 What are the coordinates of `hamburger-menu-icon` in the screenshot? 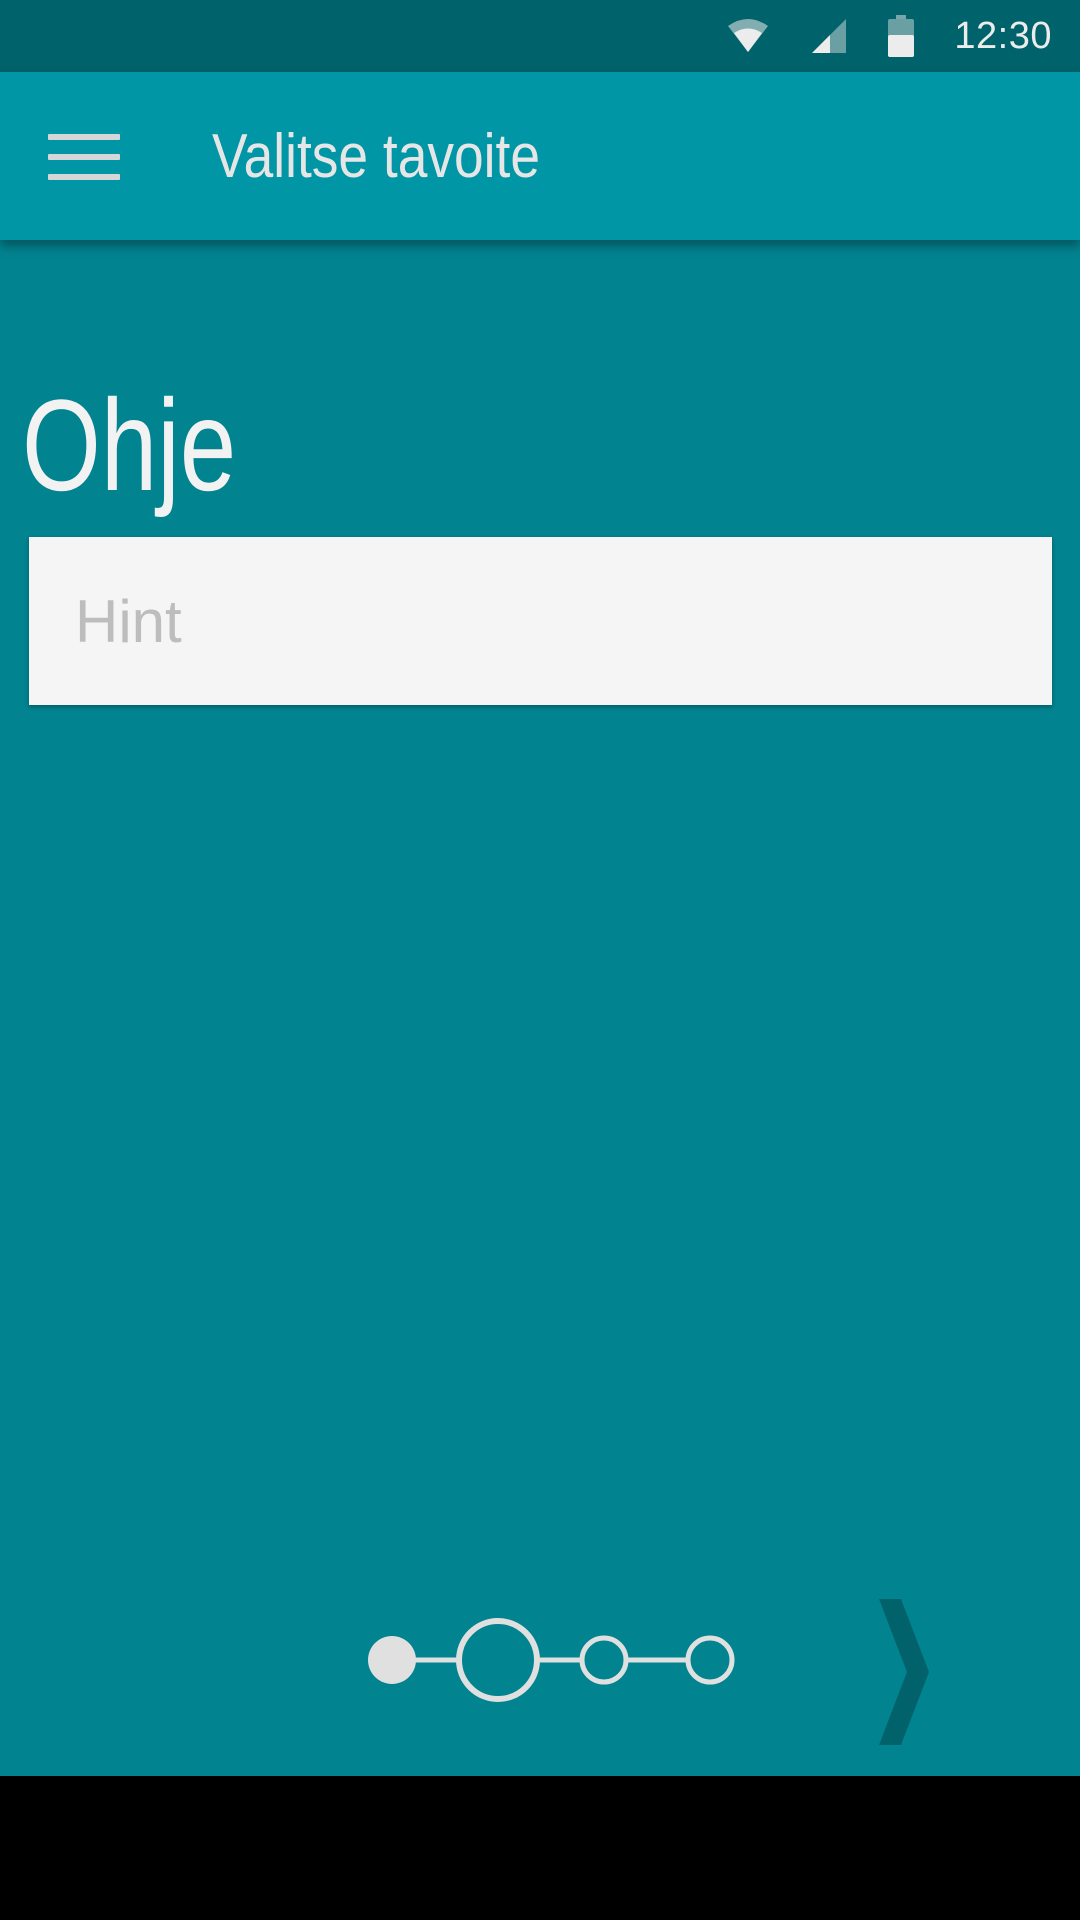 It's located at (85, 157).